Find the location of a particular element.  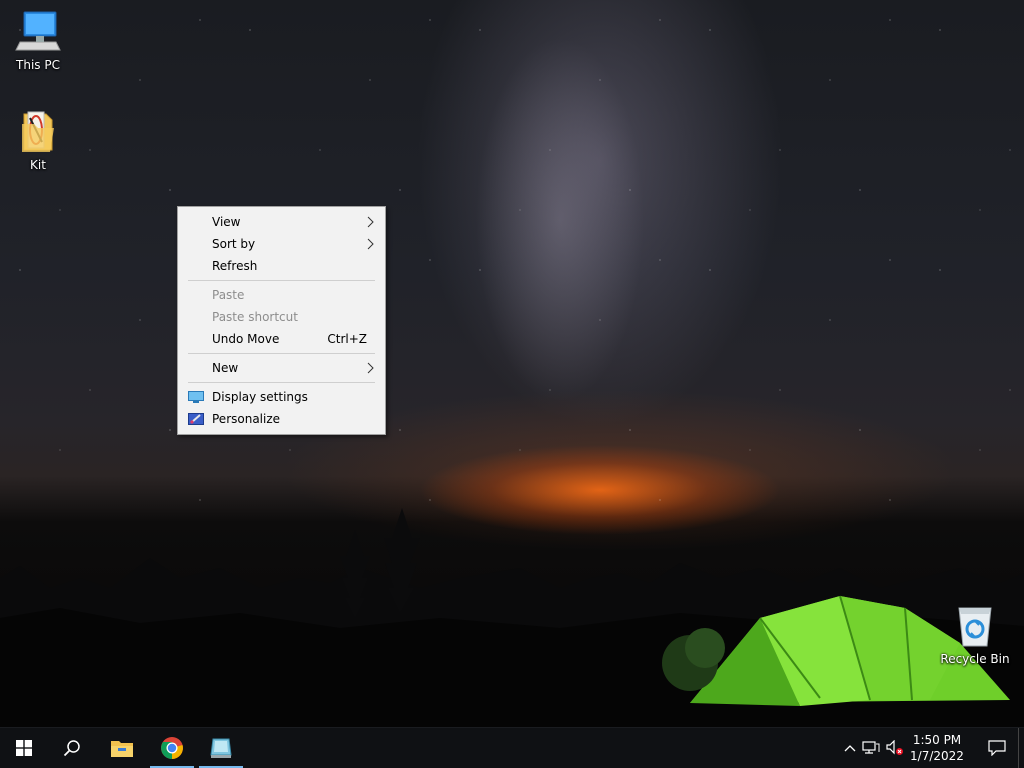

display-icon is located at coordinates (196, 397).